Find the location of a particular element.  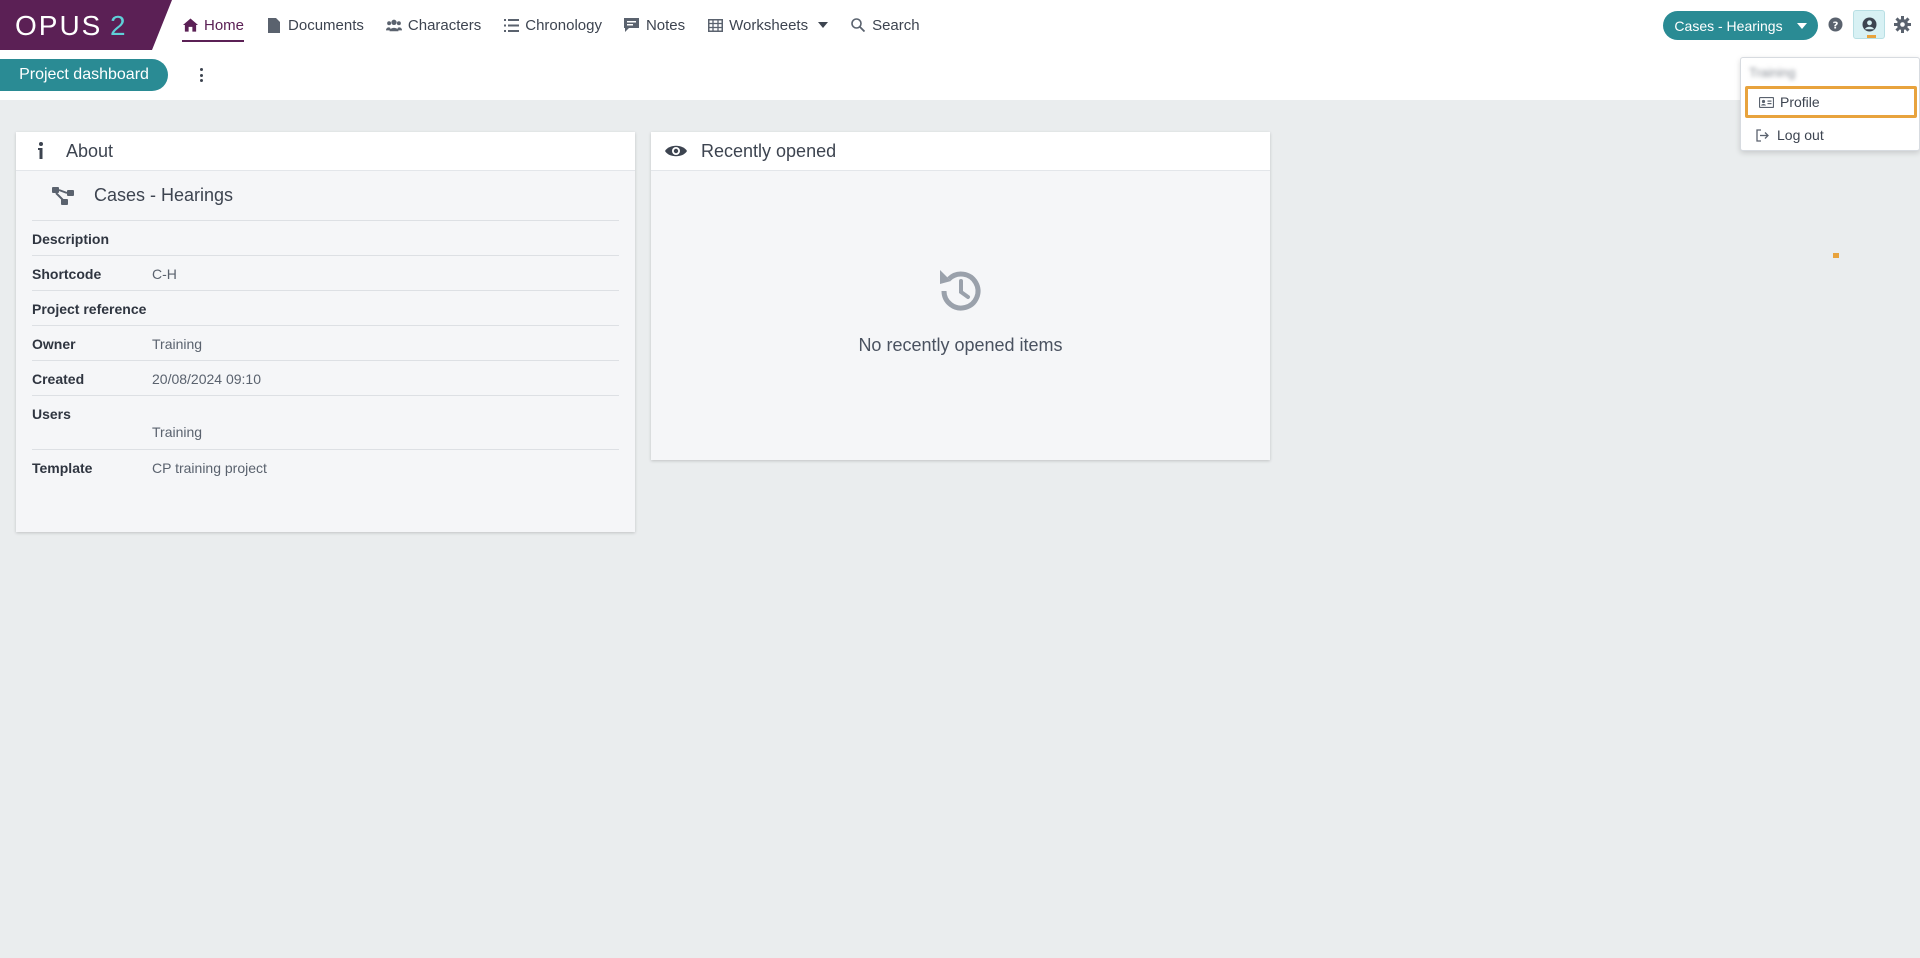

recently-opened-header: Recently opened is located at coordinates (960, 151).